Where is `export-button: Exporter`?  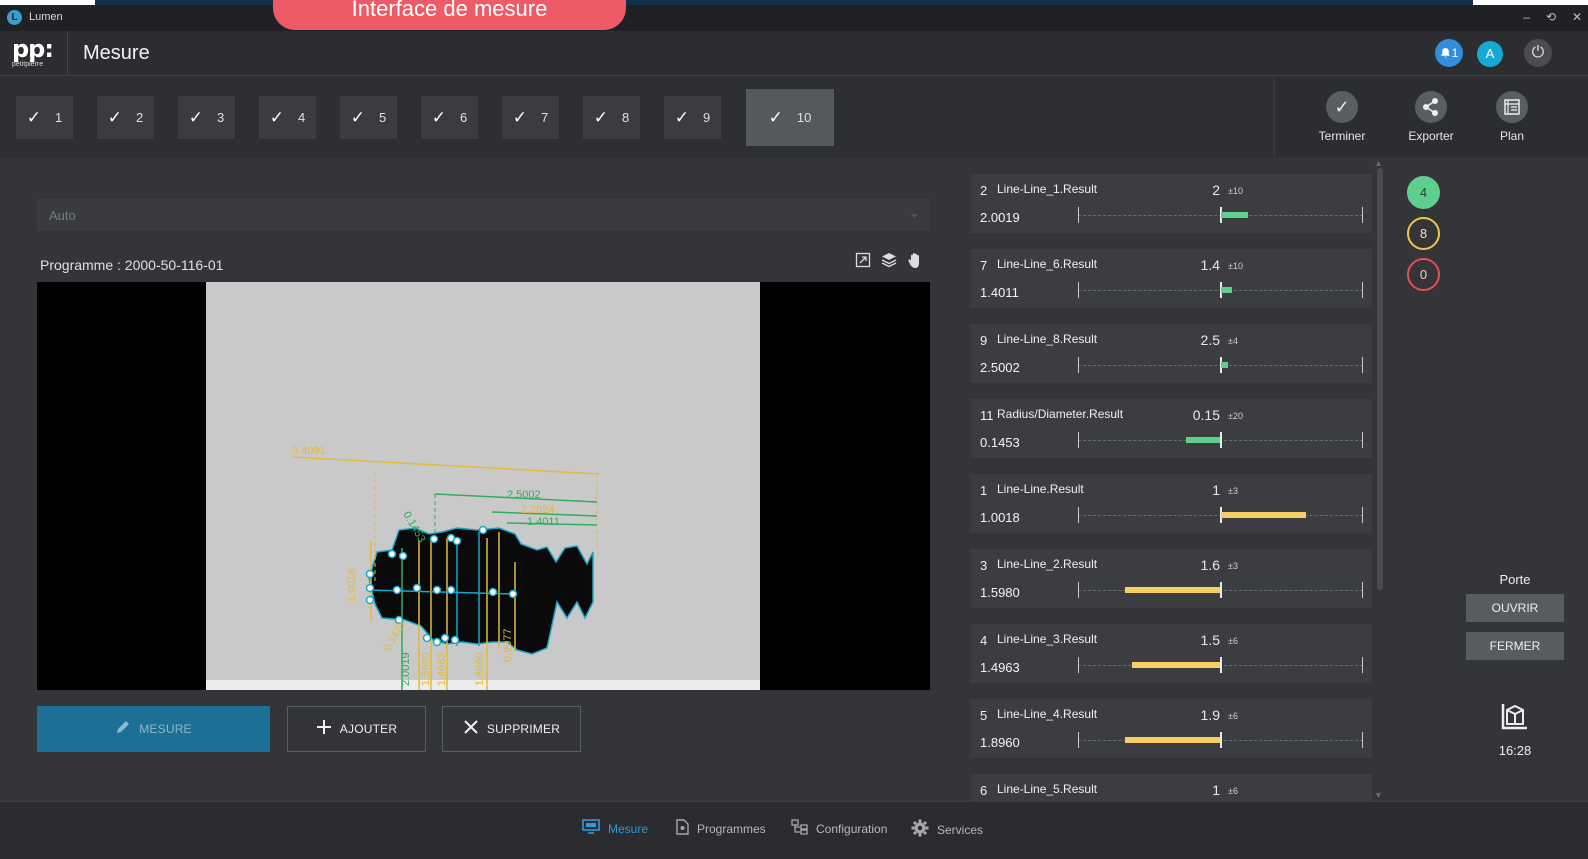 export-button: Exporter is located at coordinates (1431, 117).